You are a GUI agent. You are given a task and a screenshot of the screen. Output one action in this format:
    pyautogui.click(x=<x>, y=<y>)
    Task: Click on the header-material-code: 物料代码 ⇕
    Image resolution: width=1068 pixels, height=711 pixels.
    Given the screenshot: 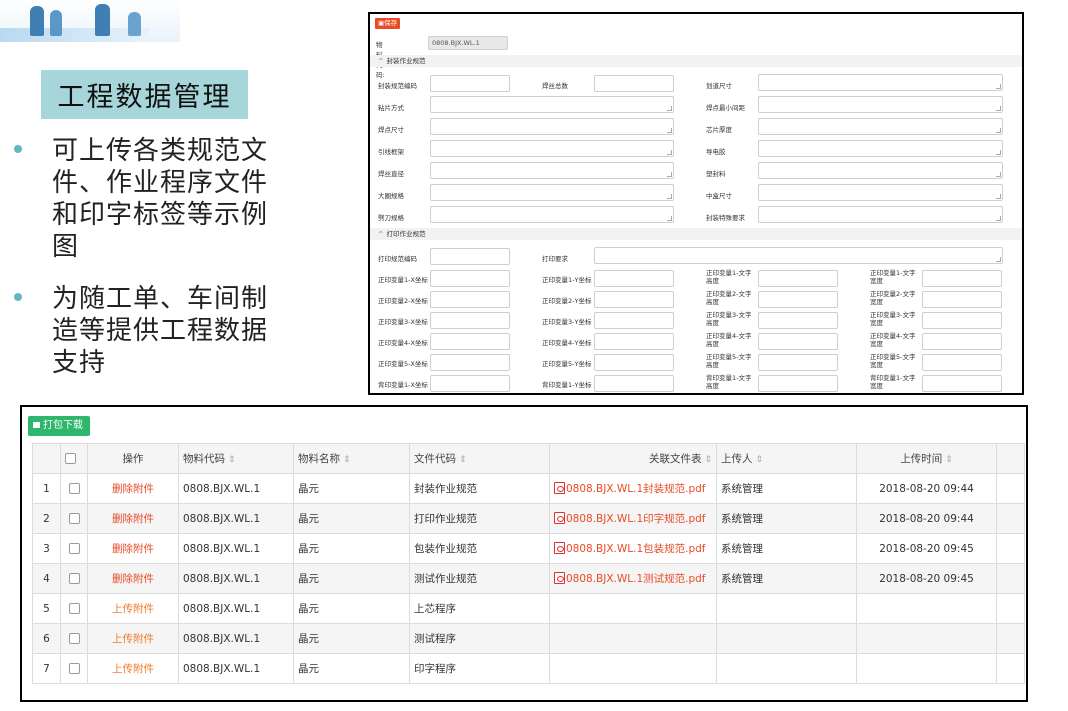 What is the action you would take?
    pyautogui.click(x=236, y=458)
    